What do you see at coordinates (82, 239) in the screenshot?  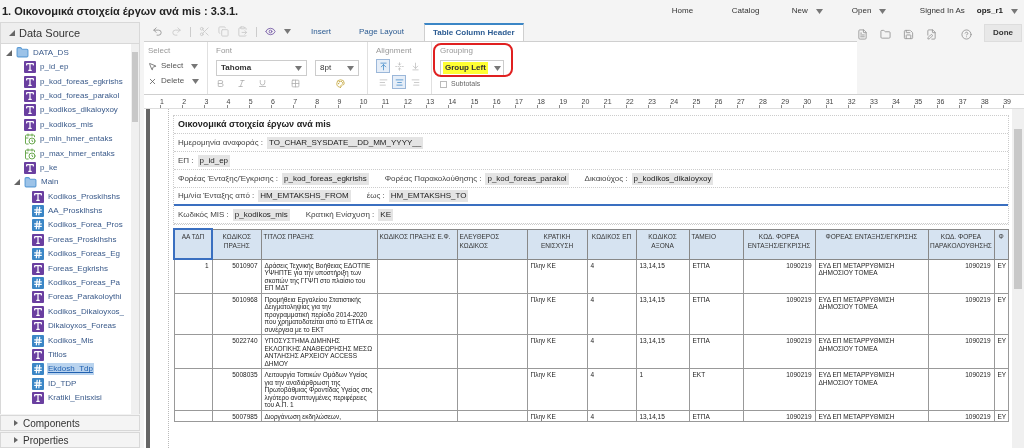 I see `tree-item: Foreas_Prosklhshs` at bounding box center [82, 239].